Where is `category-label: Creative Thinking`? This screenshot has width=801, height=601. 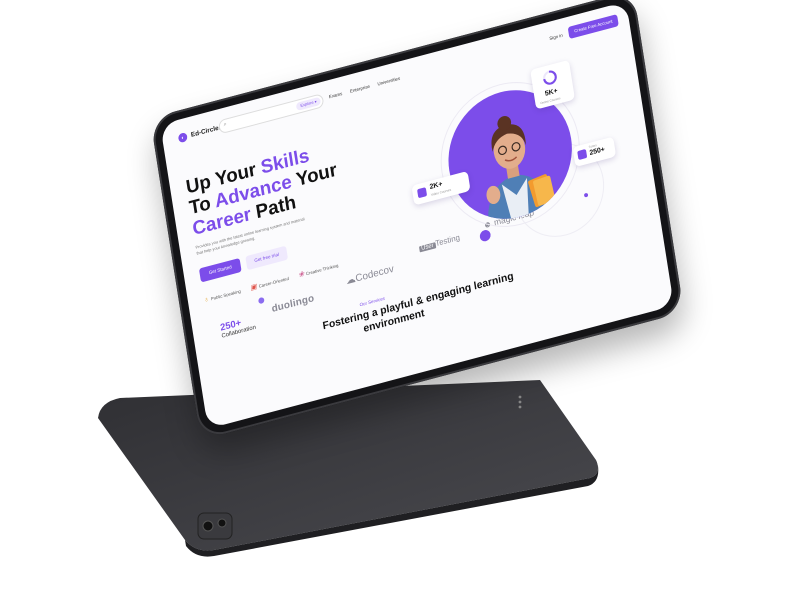 category-label: Creative Thinking is located at coordinates (322, 269).